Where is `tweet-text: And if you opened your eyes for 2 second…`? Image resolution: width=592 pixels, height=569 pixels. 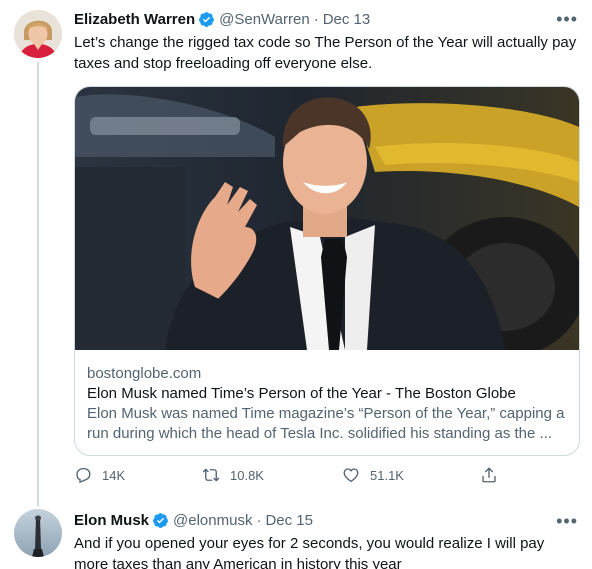
tweet-text: And if you opened your eyes for 2 second… is located at coordinates (309, 552).